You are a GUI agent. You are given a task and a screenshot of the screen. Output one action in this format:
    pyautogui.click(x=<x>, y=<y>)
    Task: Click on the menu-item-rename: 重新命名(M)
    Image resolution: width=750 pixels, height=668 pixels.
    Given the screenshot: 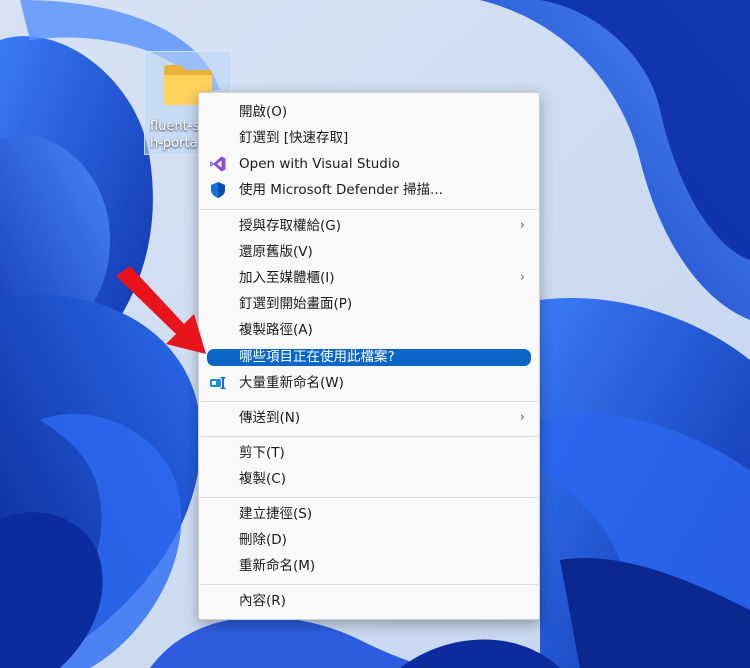 What is the action you would take?
    pyautogui.click(x=369, y=566)
    